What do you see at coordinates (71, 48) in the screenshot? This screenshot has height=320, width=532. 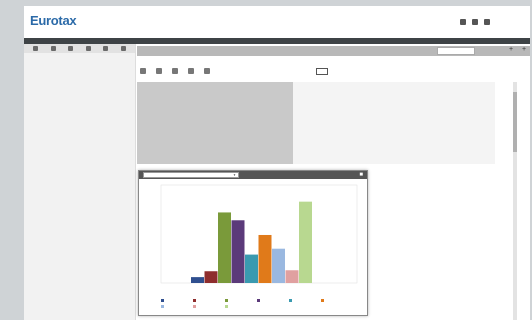 I see `list-icon` at bounding box center [71, 48].